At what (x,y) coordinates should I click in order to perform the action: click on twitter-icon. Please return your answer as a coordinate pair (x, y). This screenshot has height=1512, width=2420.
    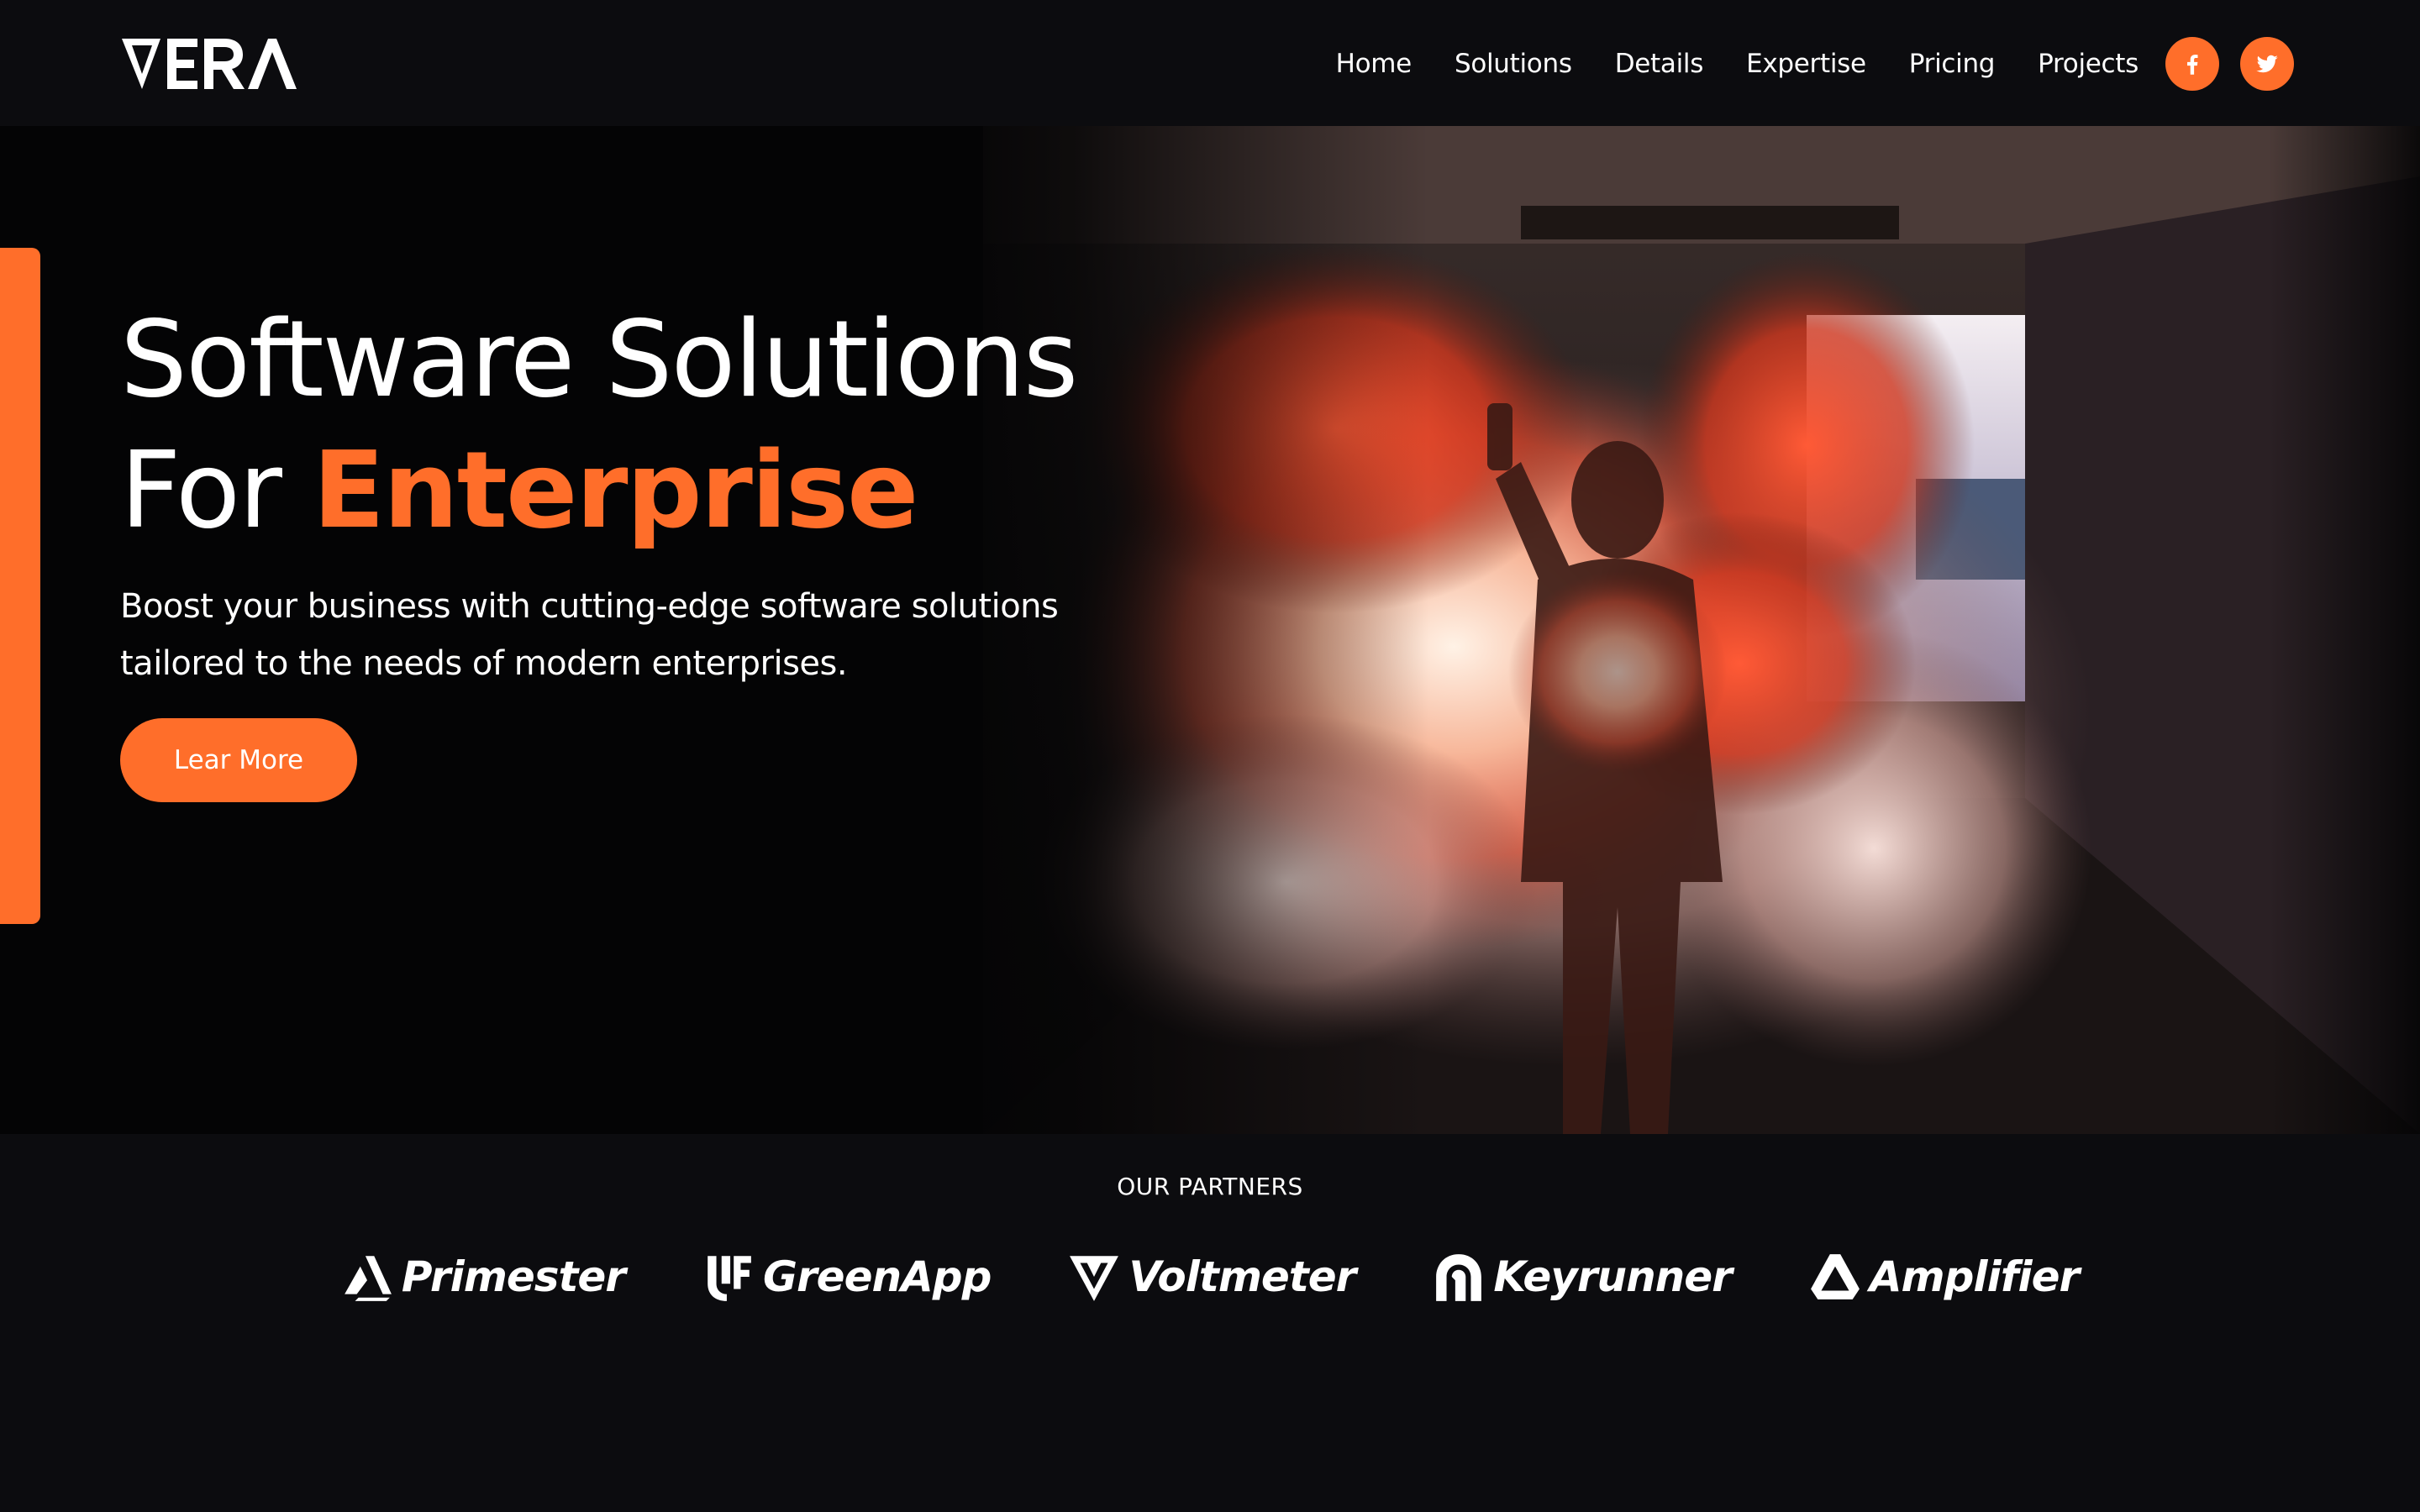
    Looking at the image, I should click on (2267, 64).